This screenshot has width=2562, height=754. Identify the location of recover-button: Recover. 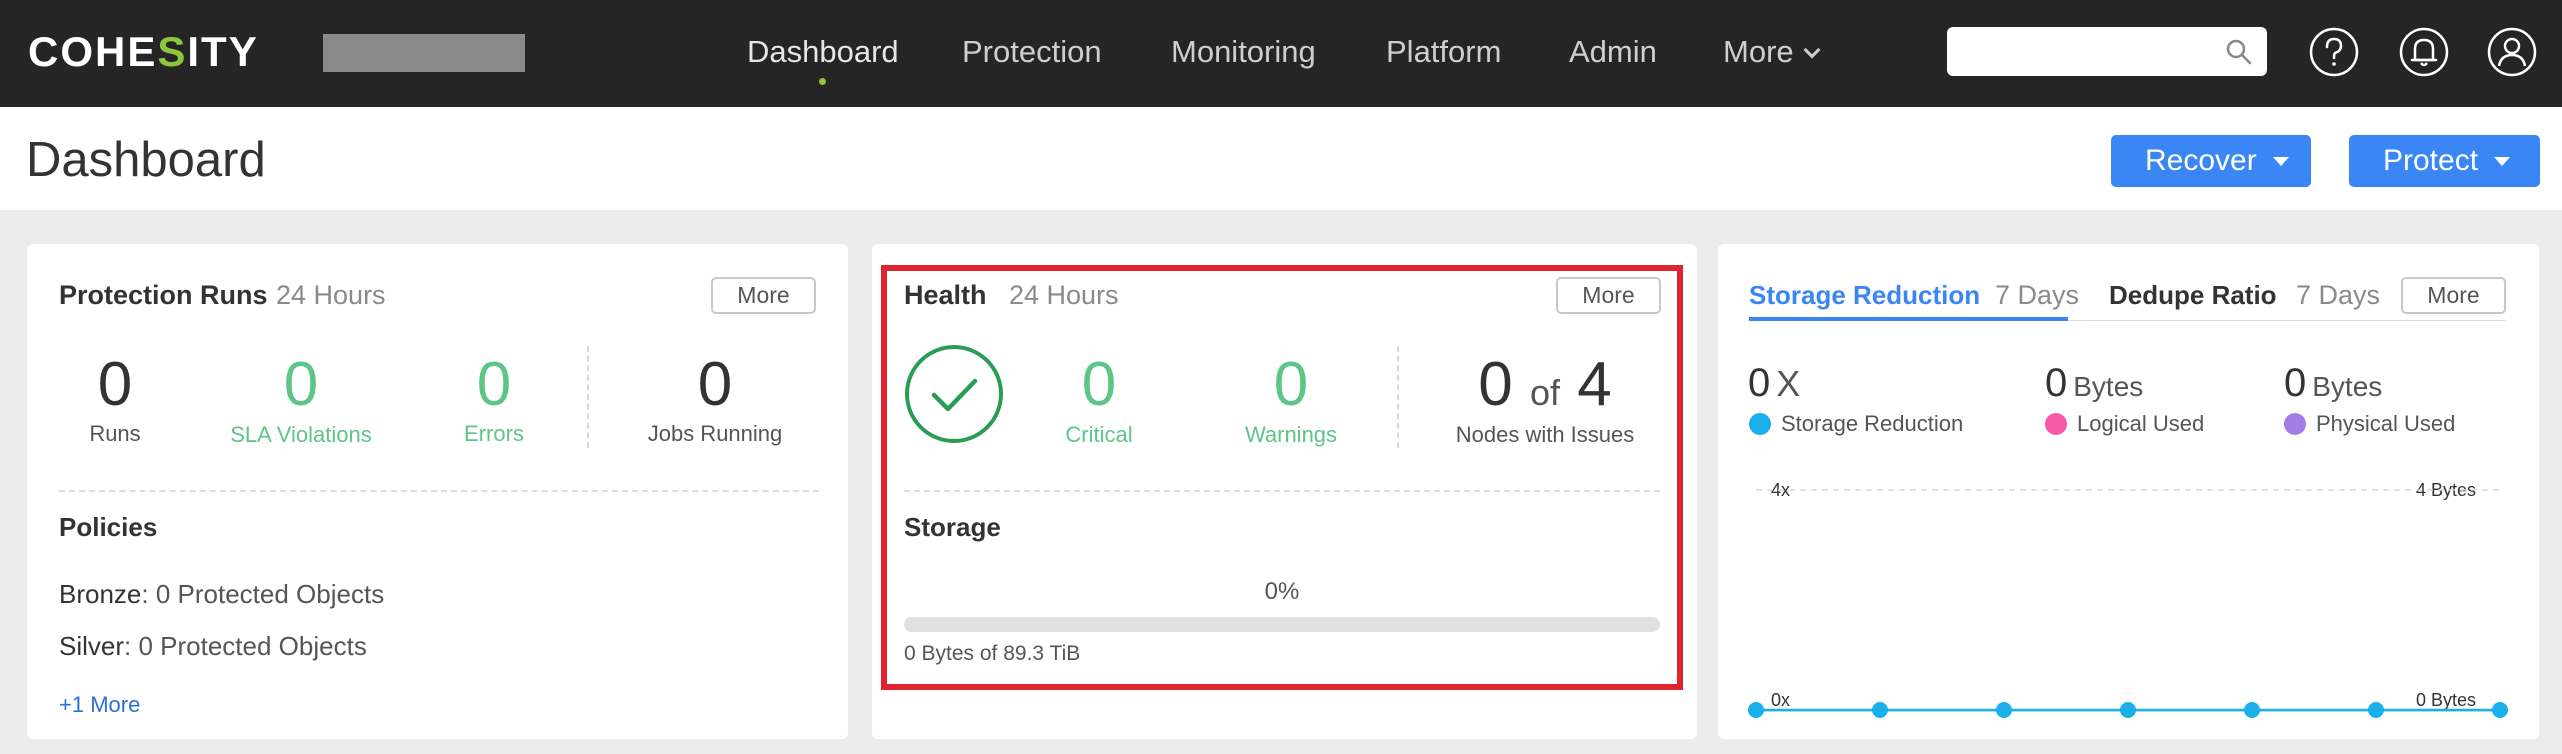
(2211, 161).